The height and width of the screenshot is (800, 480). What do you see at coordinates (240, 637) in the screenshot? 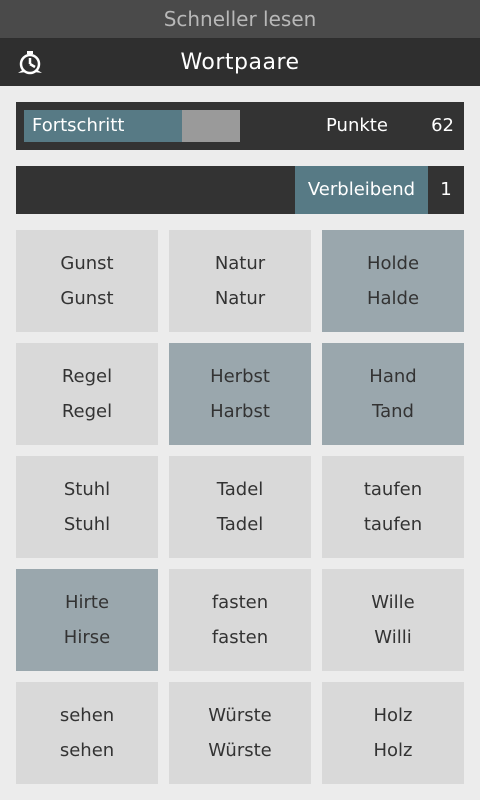
I see `word-bottom: fasten` at bounding box center [240, 637].